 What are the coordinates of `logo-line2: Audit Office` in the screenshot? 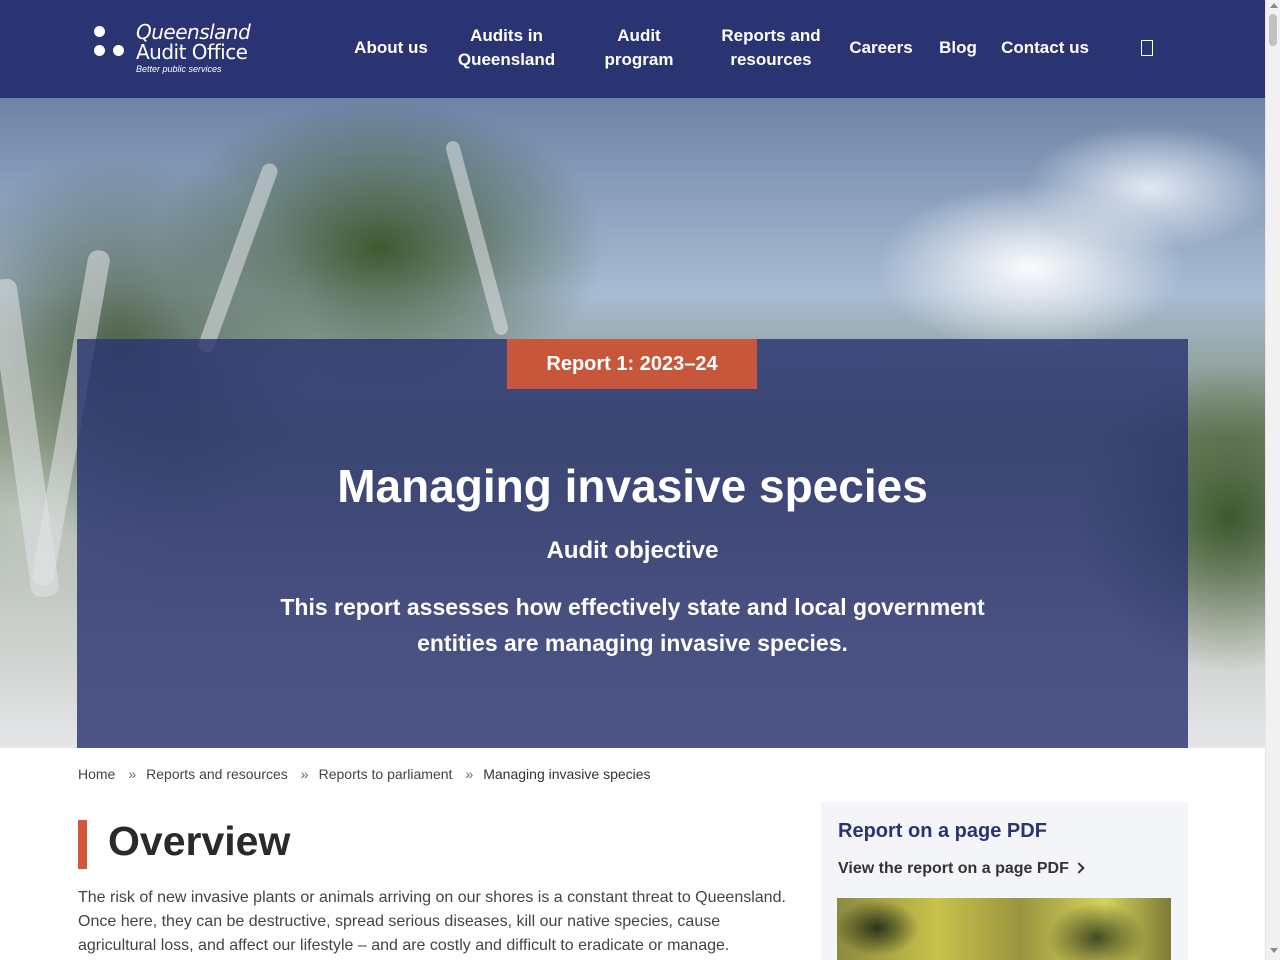 It's located at (192, 52).